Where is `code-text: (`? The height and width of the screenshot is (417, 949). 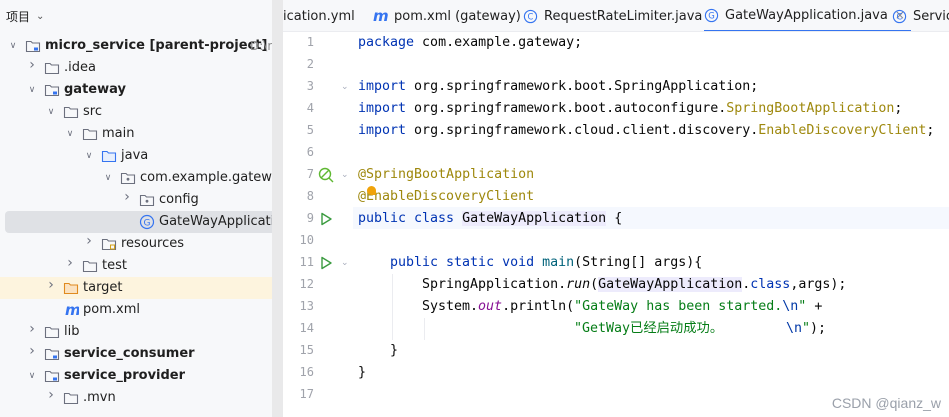 code-text: ( is located at coordinates (594, 284).